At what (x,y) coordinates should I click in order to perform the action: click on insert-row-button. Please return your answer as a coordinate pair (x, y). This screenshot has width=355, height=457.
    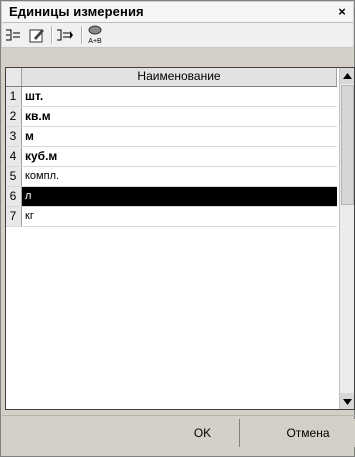
    Looking at the image, I should click on (13, 35).